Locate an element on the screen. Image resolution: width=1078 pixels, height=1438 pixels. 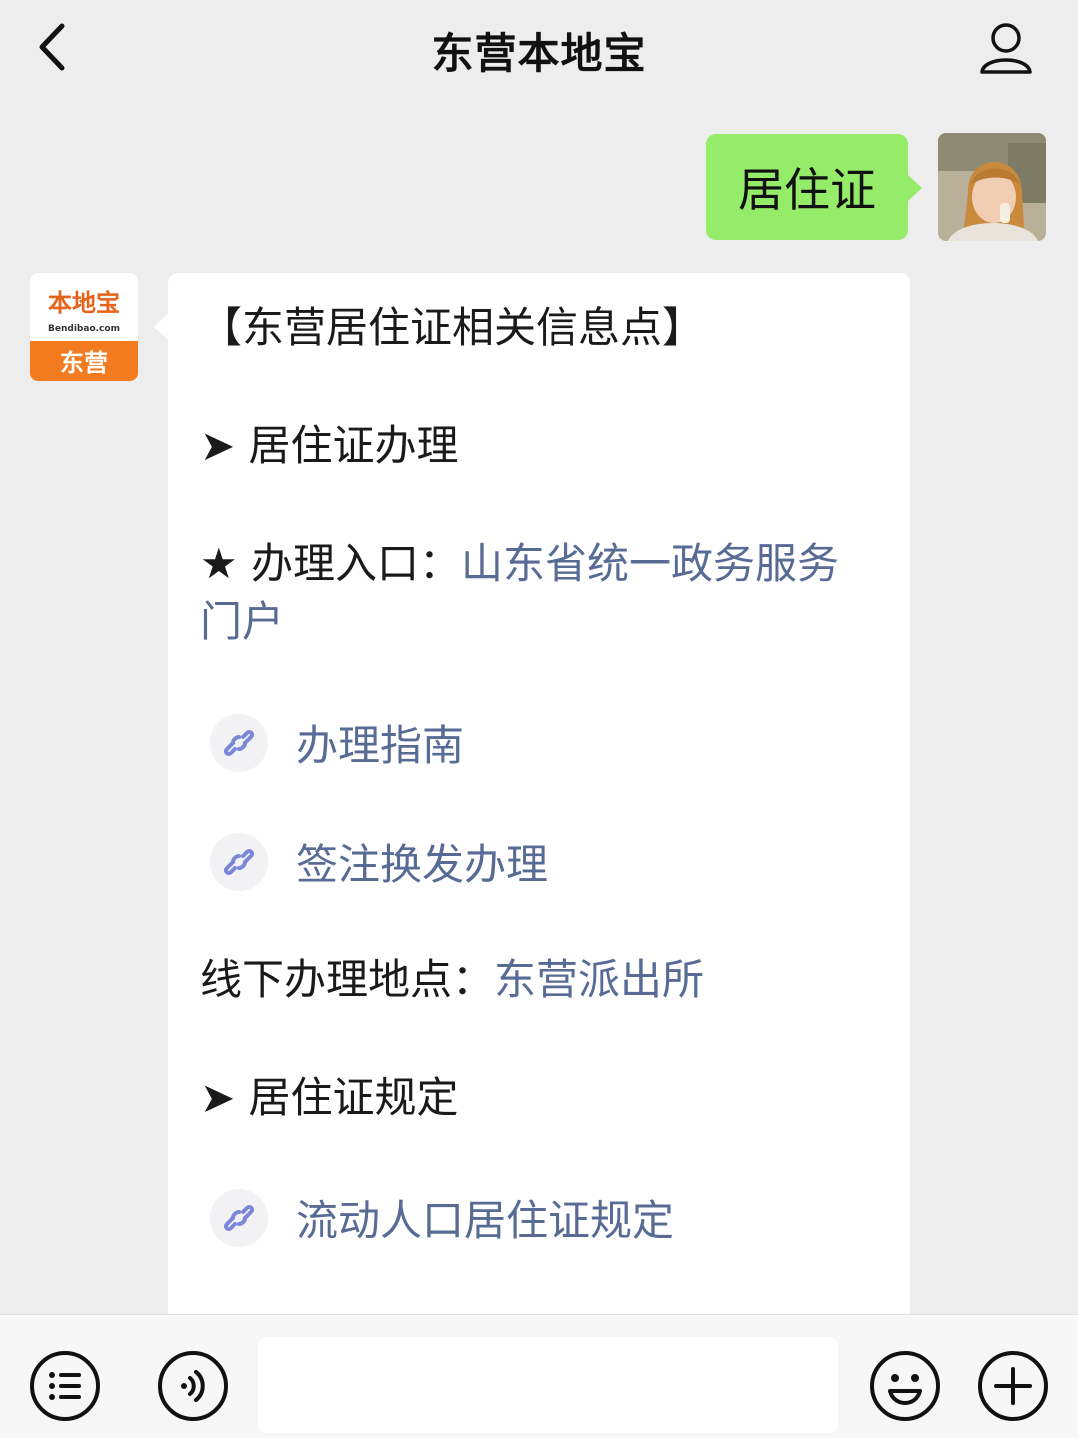
outgoing-message: 居住证 is located at coordinates (814, 187).